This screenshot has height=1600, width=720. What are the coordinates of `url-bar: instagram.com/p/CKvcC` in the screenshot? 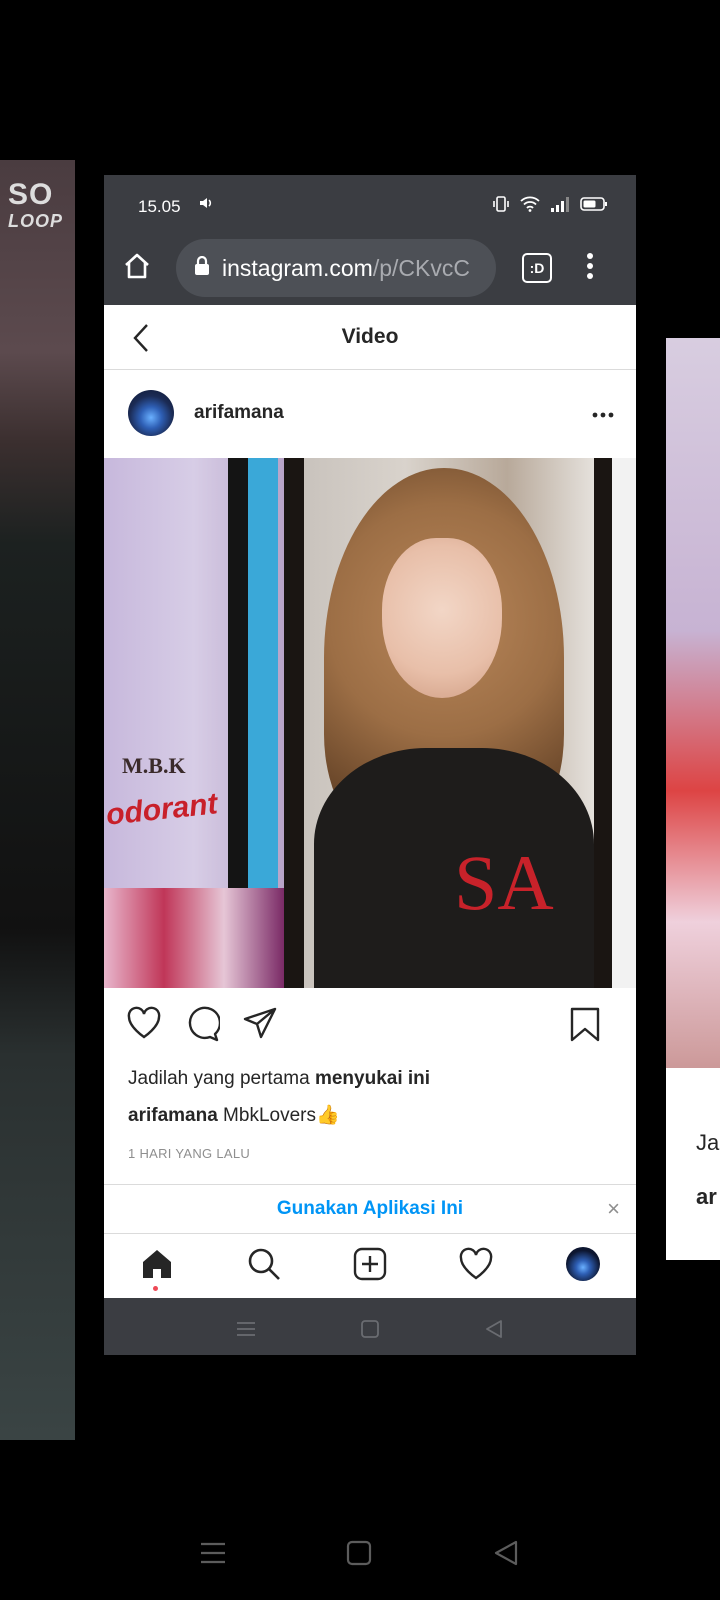 It's located at (336, 268).